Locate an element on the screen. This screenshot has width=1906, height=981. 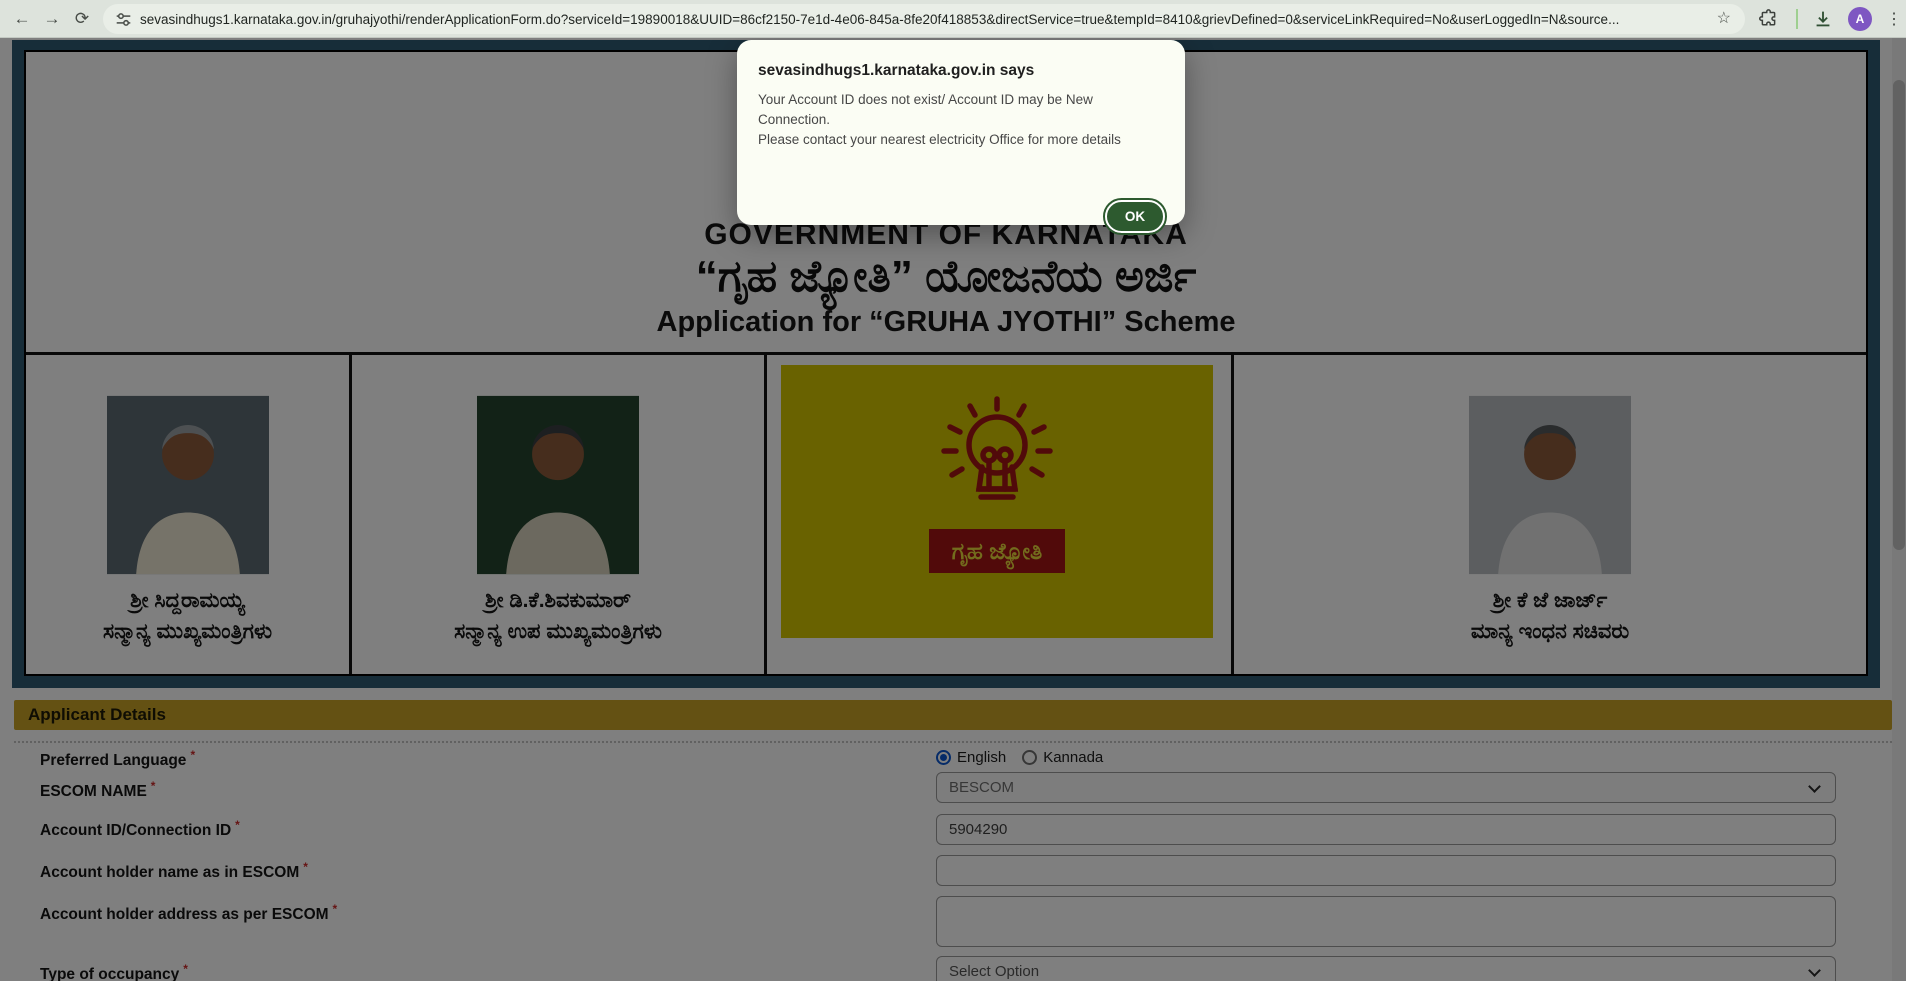
avatar-letter: A is located at coordinates (1860, 19).